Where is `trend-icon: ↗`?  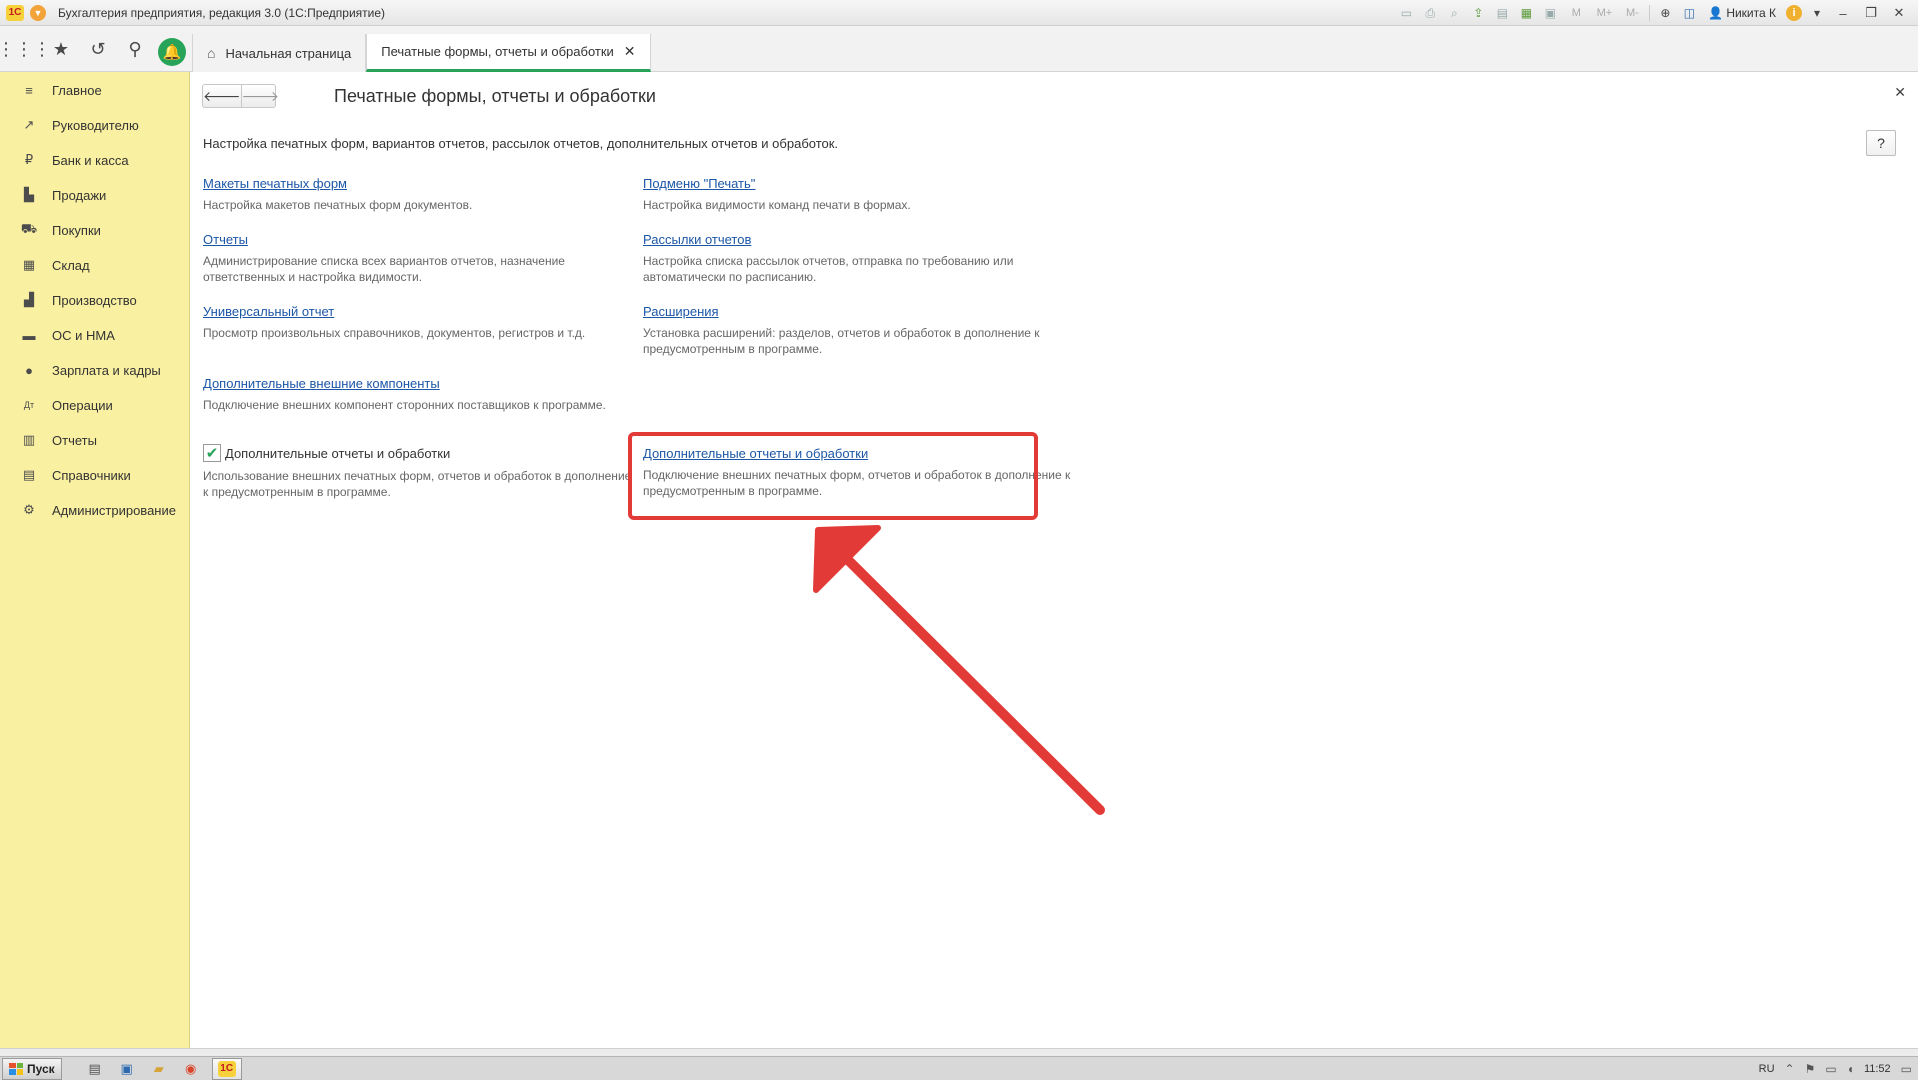 trend-icon: ↗ is located at coordinates (29, 124).